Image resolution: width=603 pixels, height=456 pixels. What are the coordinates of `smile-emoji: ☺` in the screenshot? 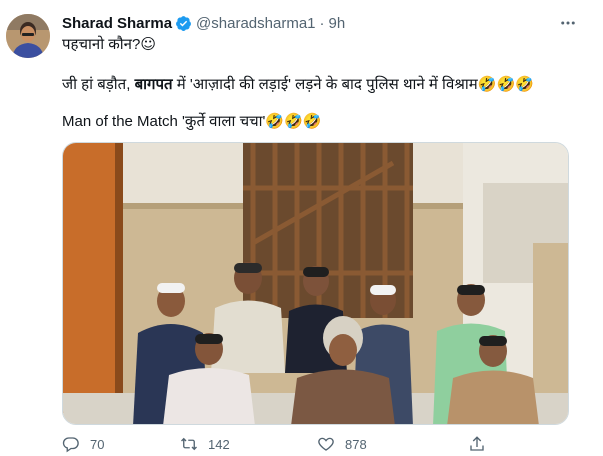 It's located at (148, 44).